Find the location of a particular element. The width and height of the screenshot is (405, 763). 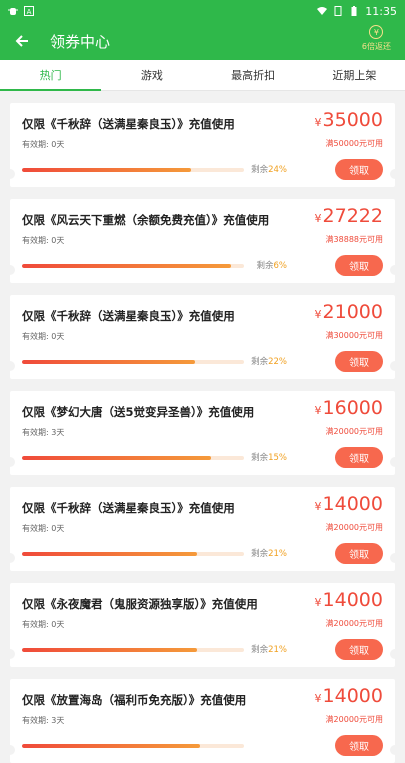

price-value: 21000 is located at coordinates (352, 312).